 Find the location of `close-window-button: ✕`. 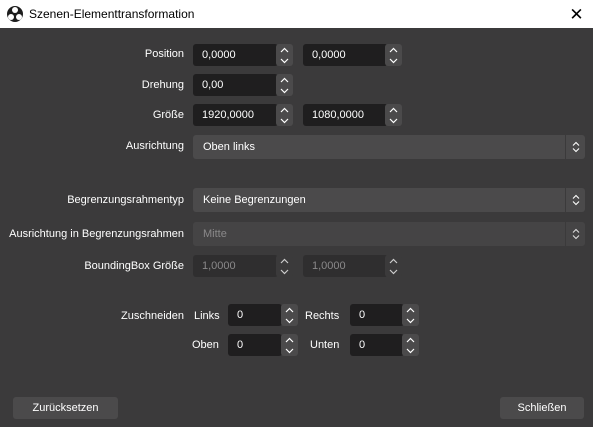

close-window-button: ✕ is located at coordinates (576, 14).